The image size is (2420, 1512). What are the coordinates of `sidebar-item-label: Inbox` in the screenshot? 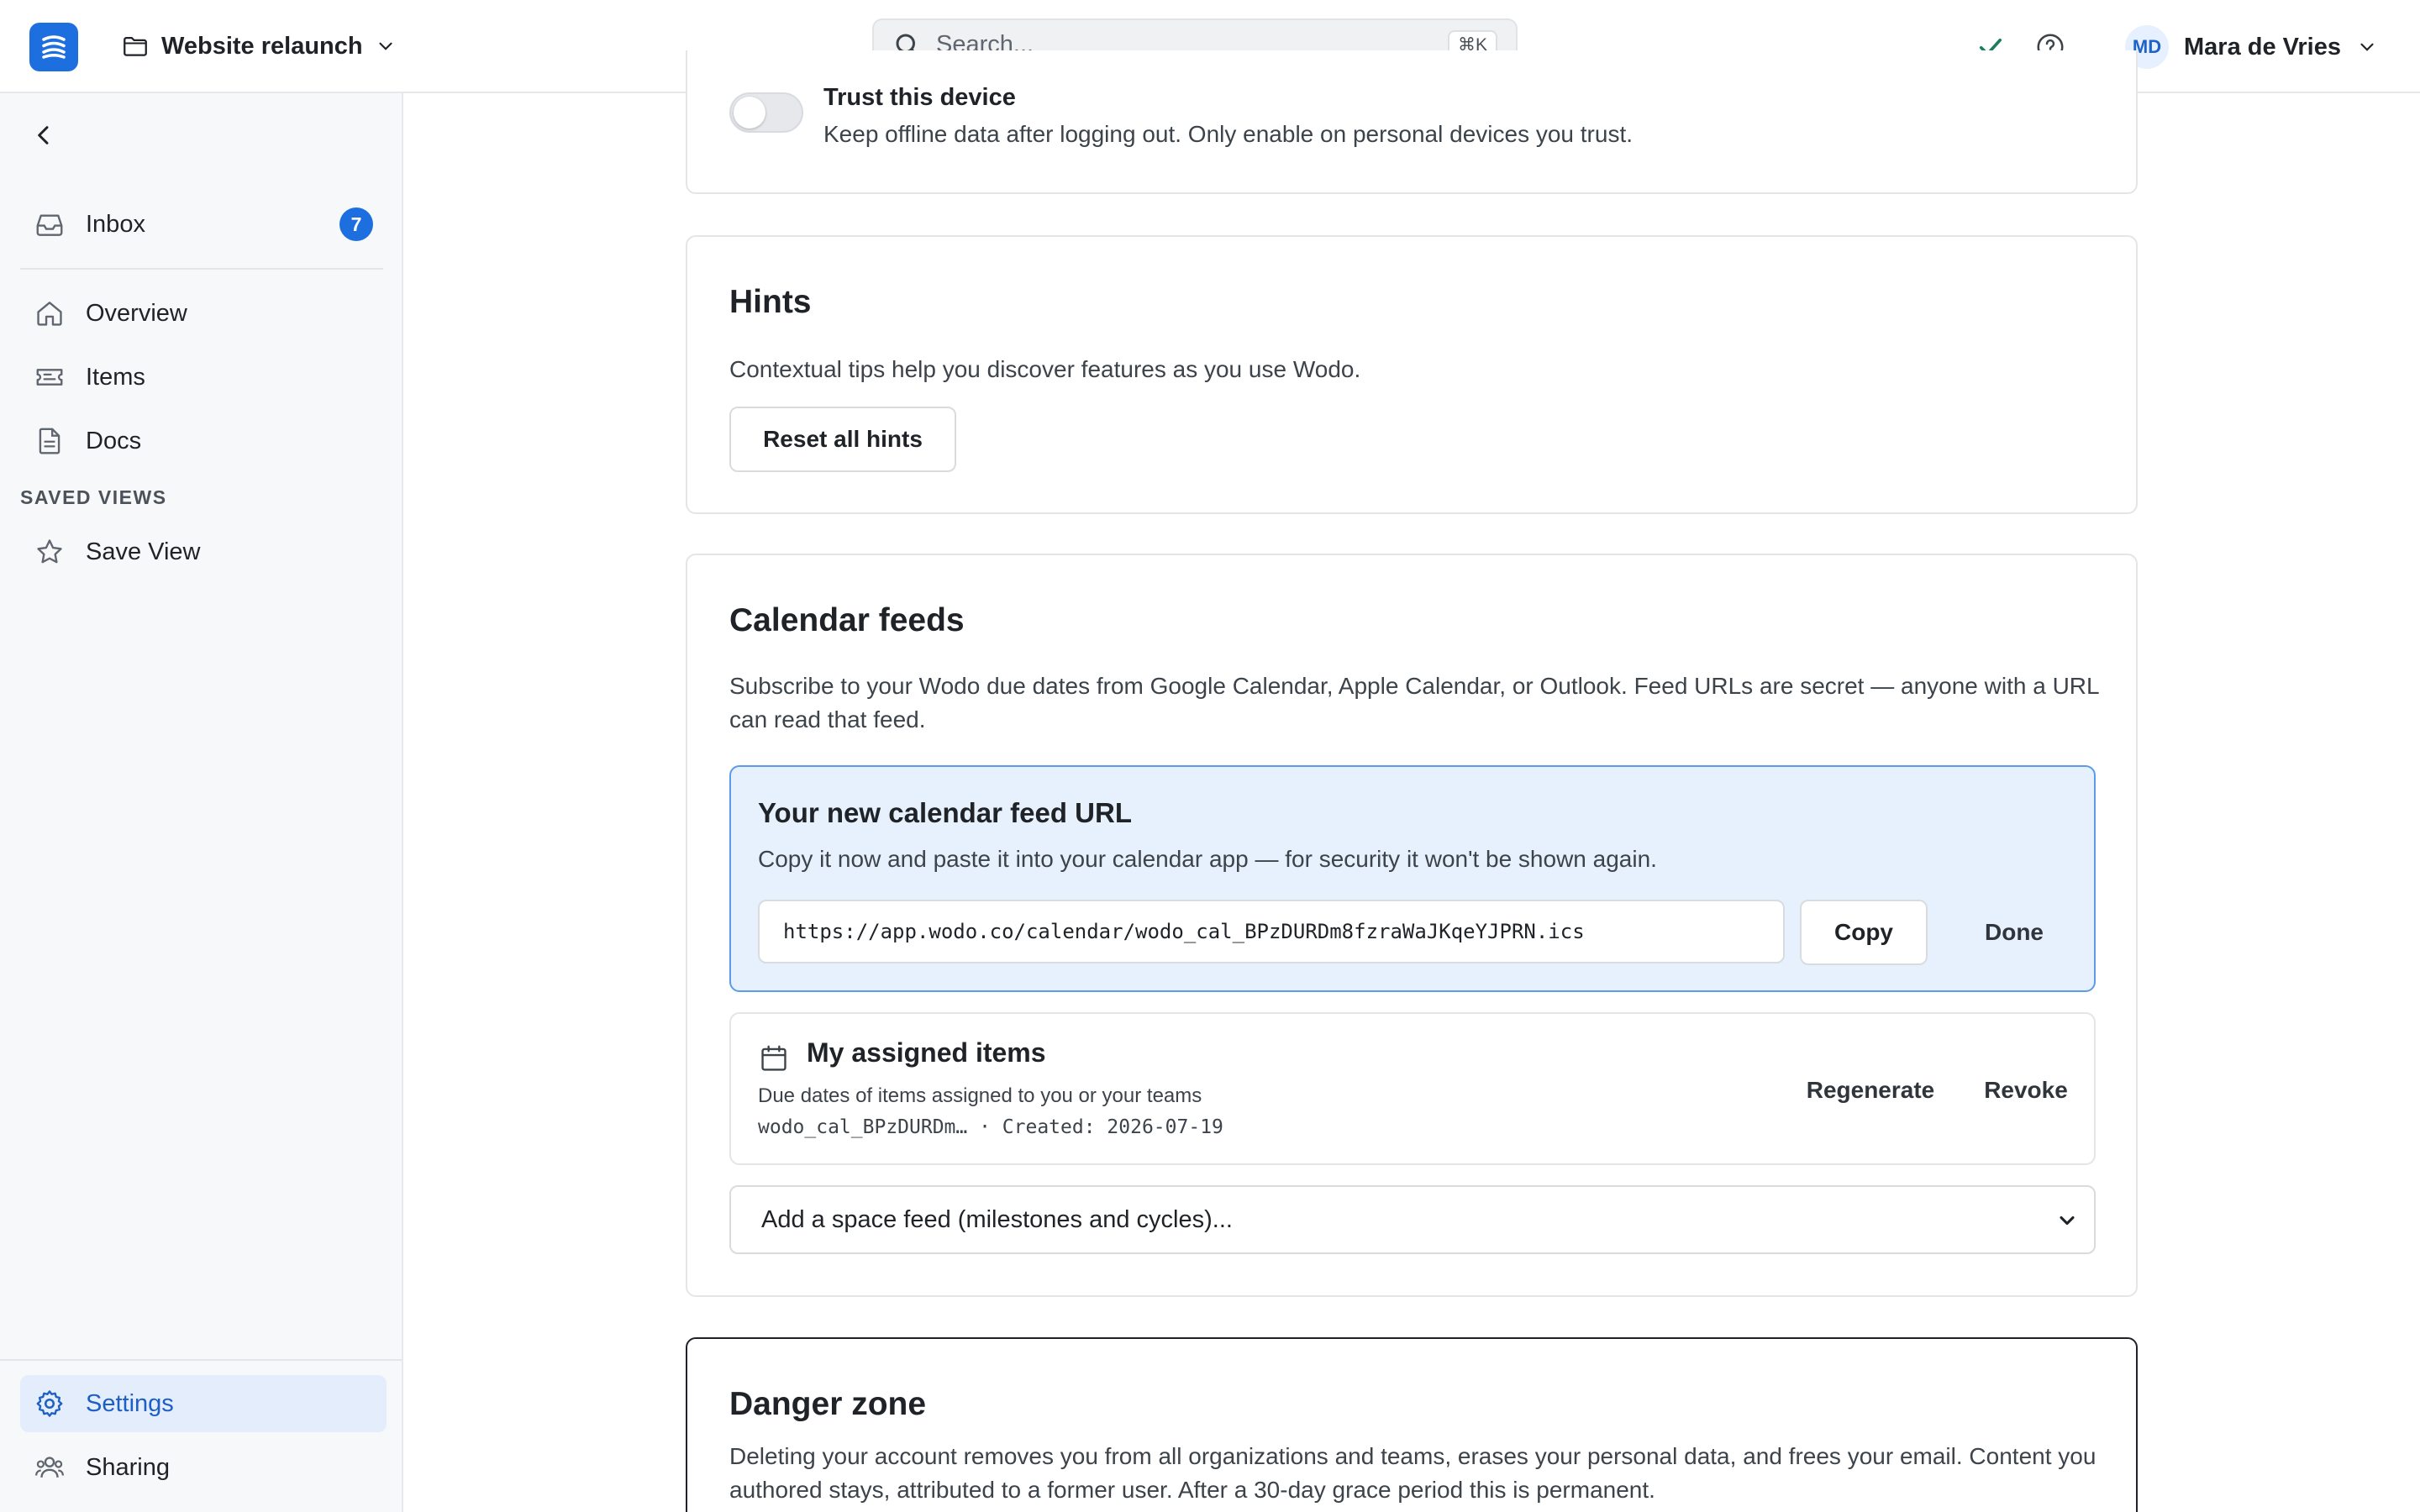 It's located at (116, 224).